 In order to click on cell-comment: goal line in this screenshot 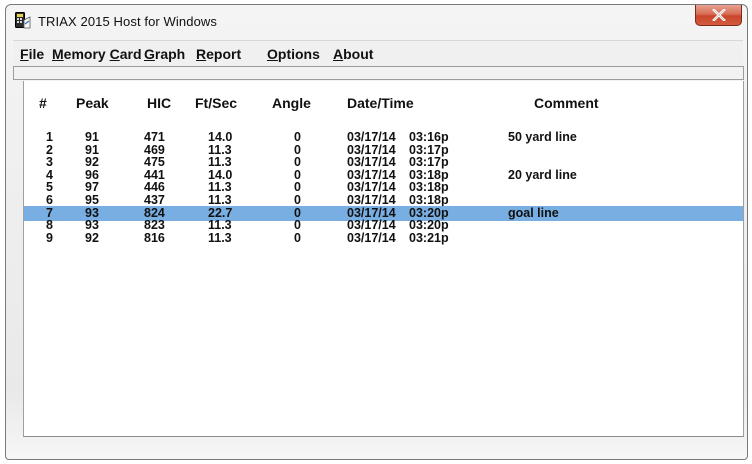, I will do `click(533, 212)`.